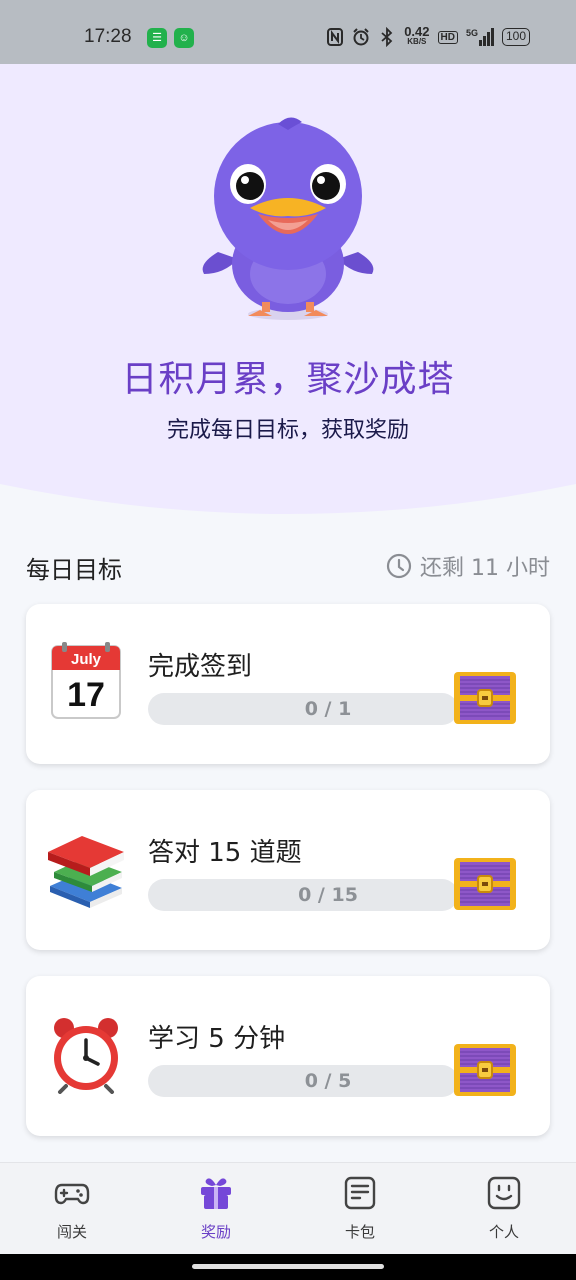  What do you see at coordinates (200, 667) in the screenshot?
I see `task-title: 完成签到` at bounding box center [200, 667].